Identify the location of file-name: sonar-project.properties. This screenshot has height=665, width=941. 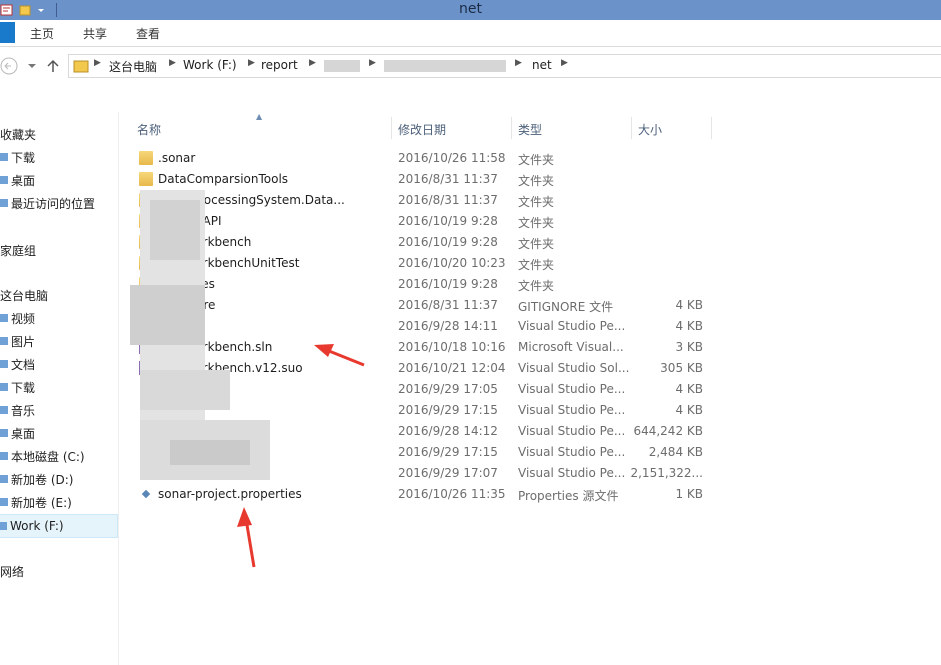
(230, 494).